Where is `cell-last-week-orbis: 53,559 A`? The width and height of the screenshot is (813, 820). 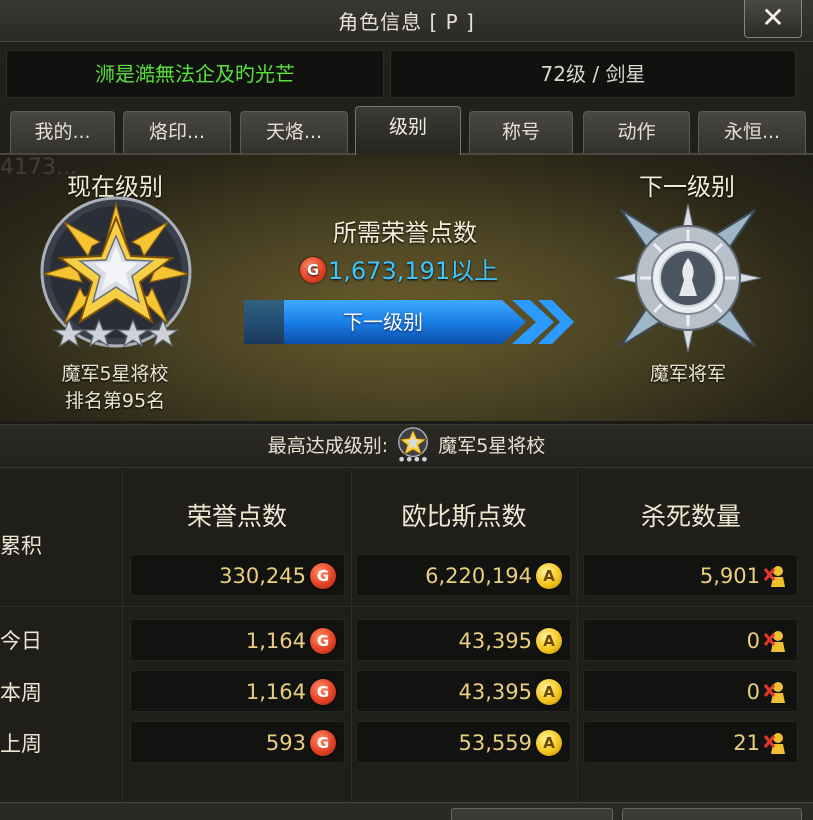
cell-last-week-orbis: 53,559 A is located at coordinates (463, 742).